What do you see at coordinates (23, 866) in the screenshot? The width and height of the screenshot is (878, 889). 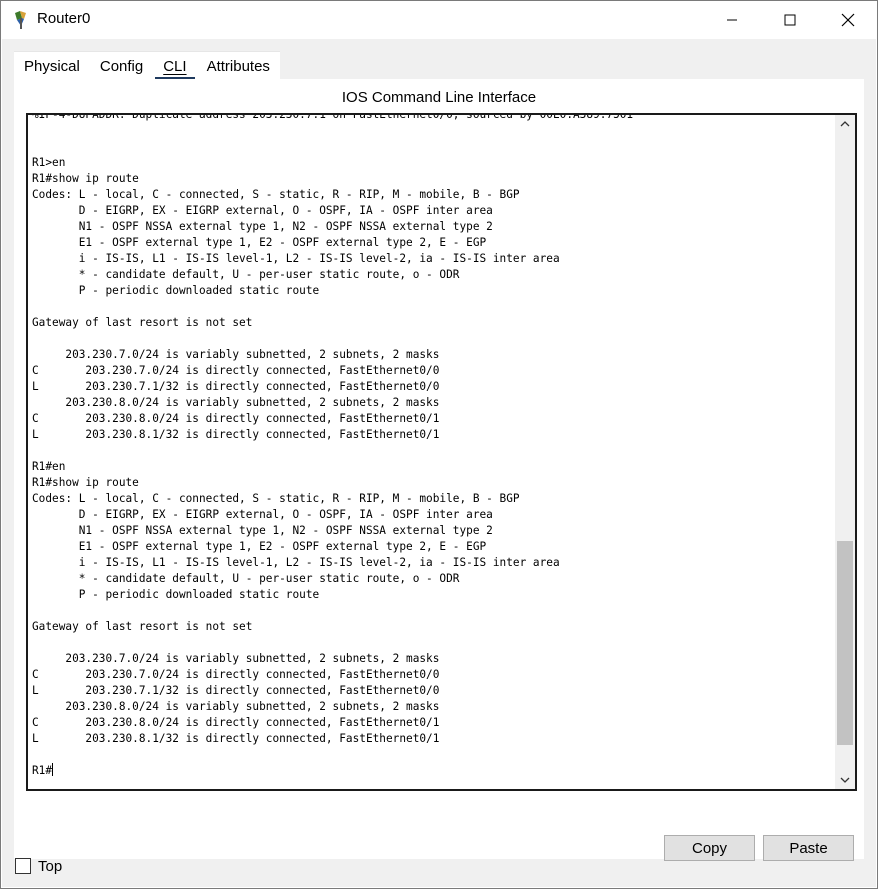 I see `top-checkbox` at bounding box center [23, 866].